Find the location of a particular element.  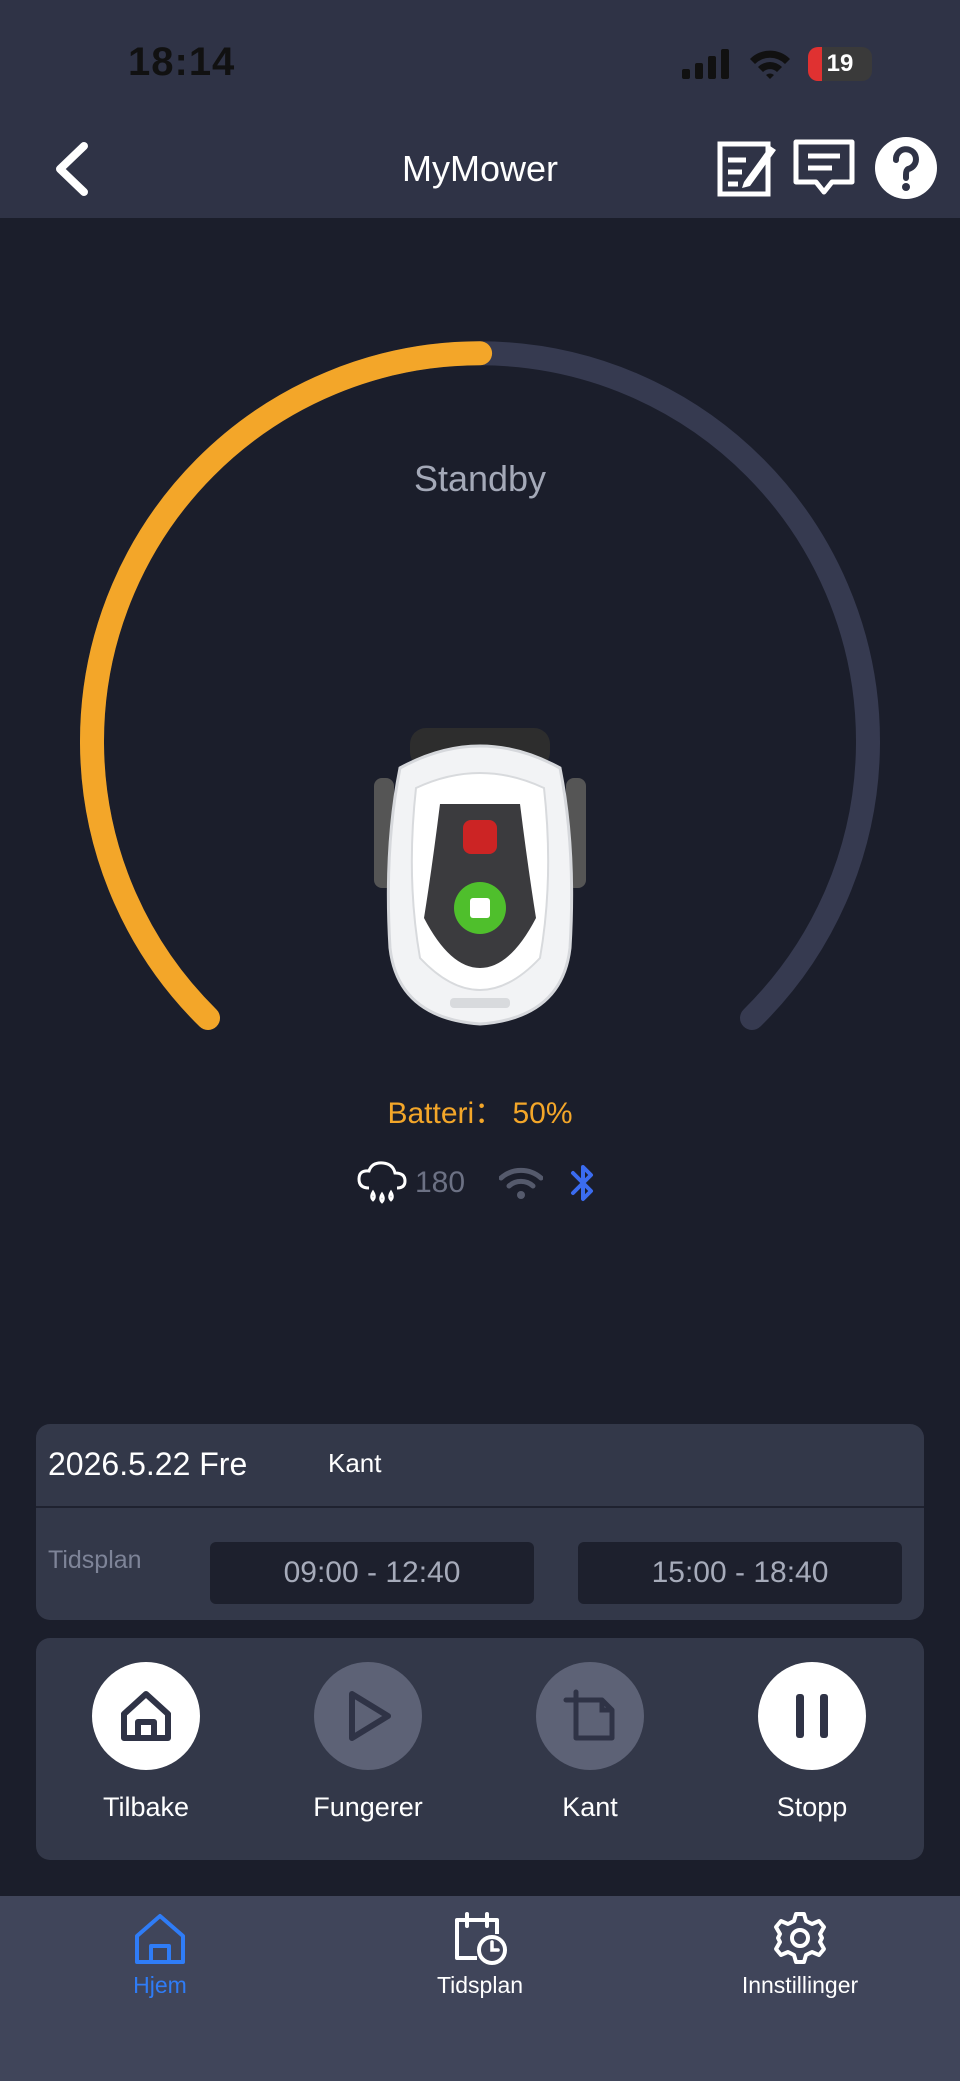

schedule-slot: 15:00 - 18:40 is located at coordinates (740, 1573).